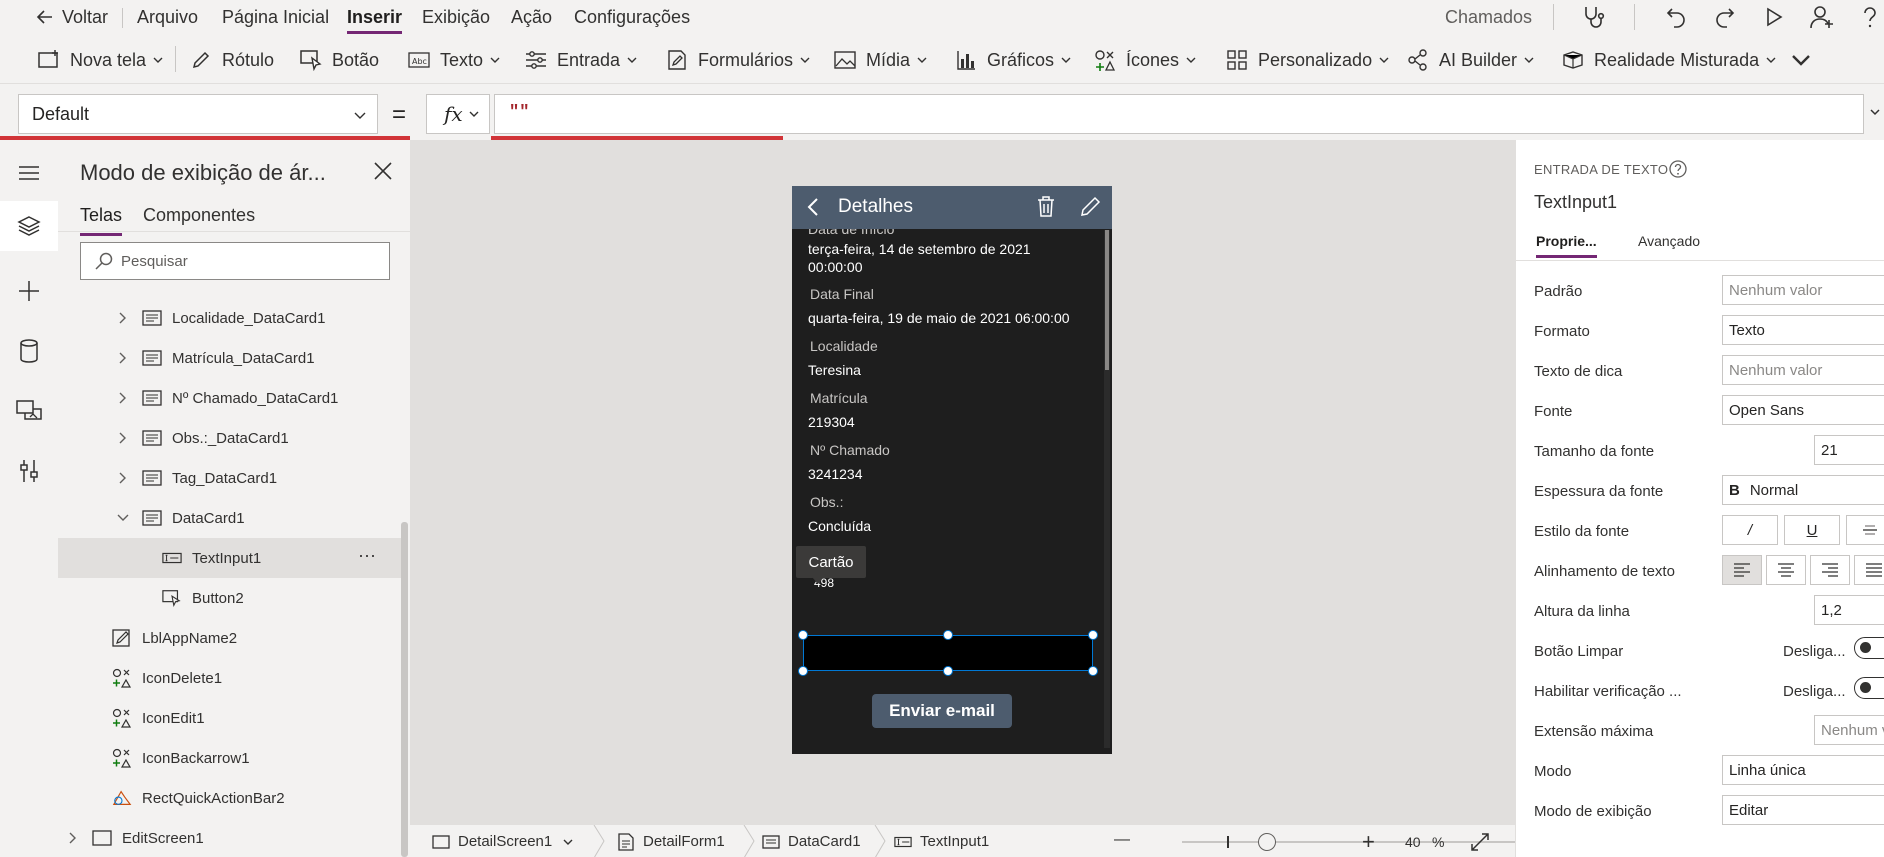 Image resolution: width=1884 pixels, height=857 pixels. Describe the element at coordinates (881, 60) in the screenshot. I see `media-button: Mídia` at that location.